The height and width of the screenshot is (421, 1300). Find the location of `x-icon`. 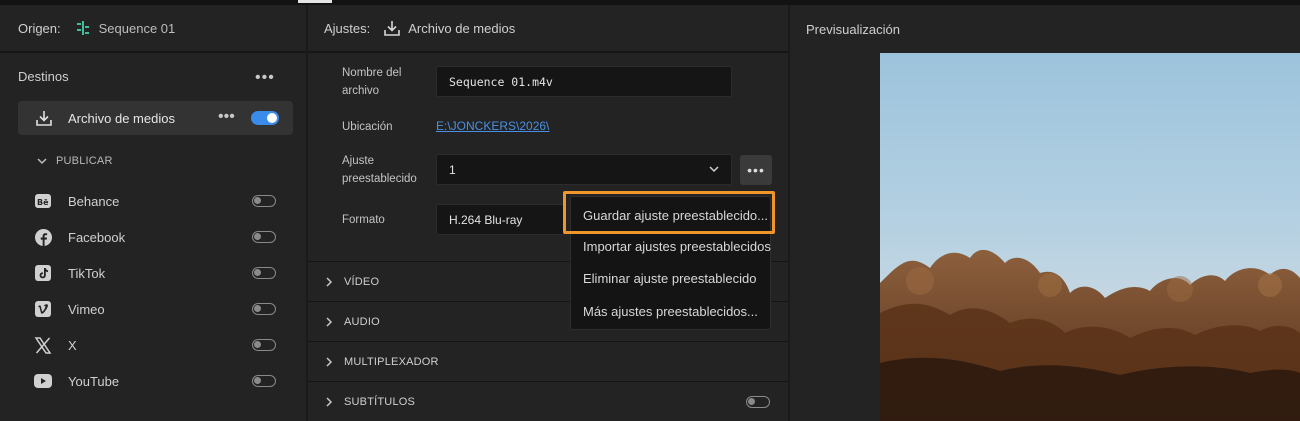

x-icon is located at coordinates (43, 345).